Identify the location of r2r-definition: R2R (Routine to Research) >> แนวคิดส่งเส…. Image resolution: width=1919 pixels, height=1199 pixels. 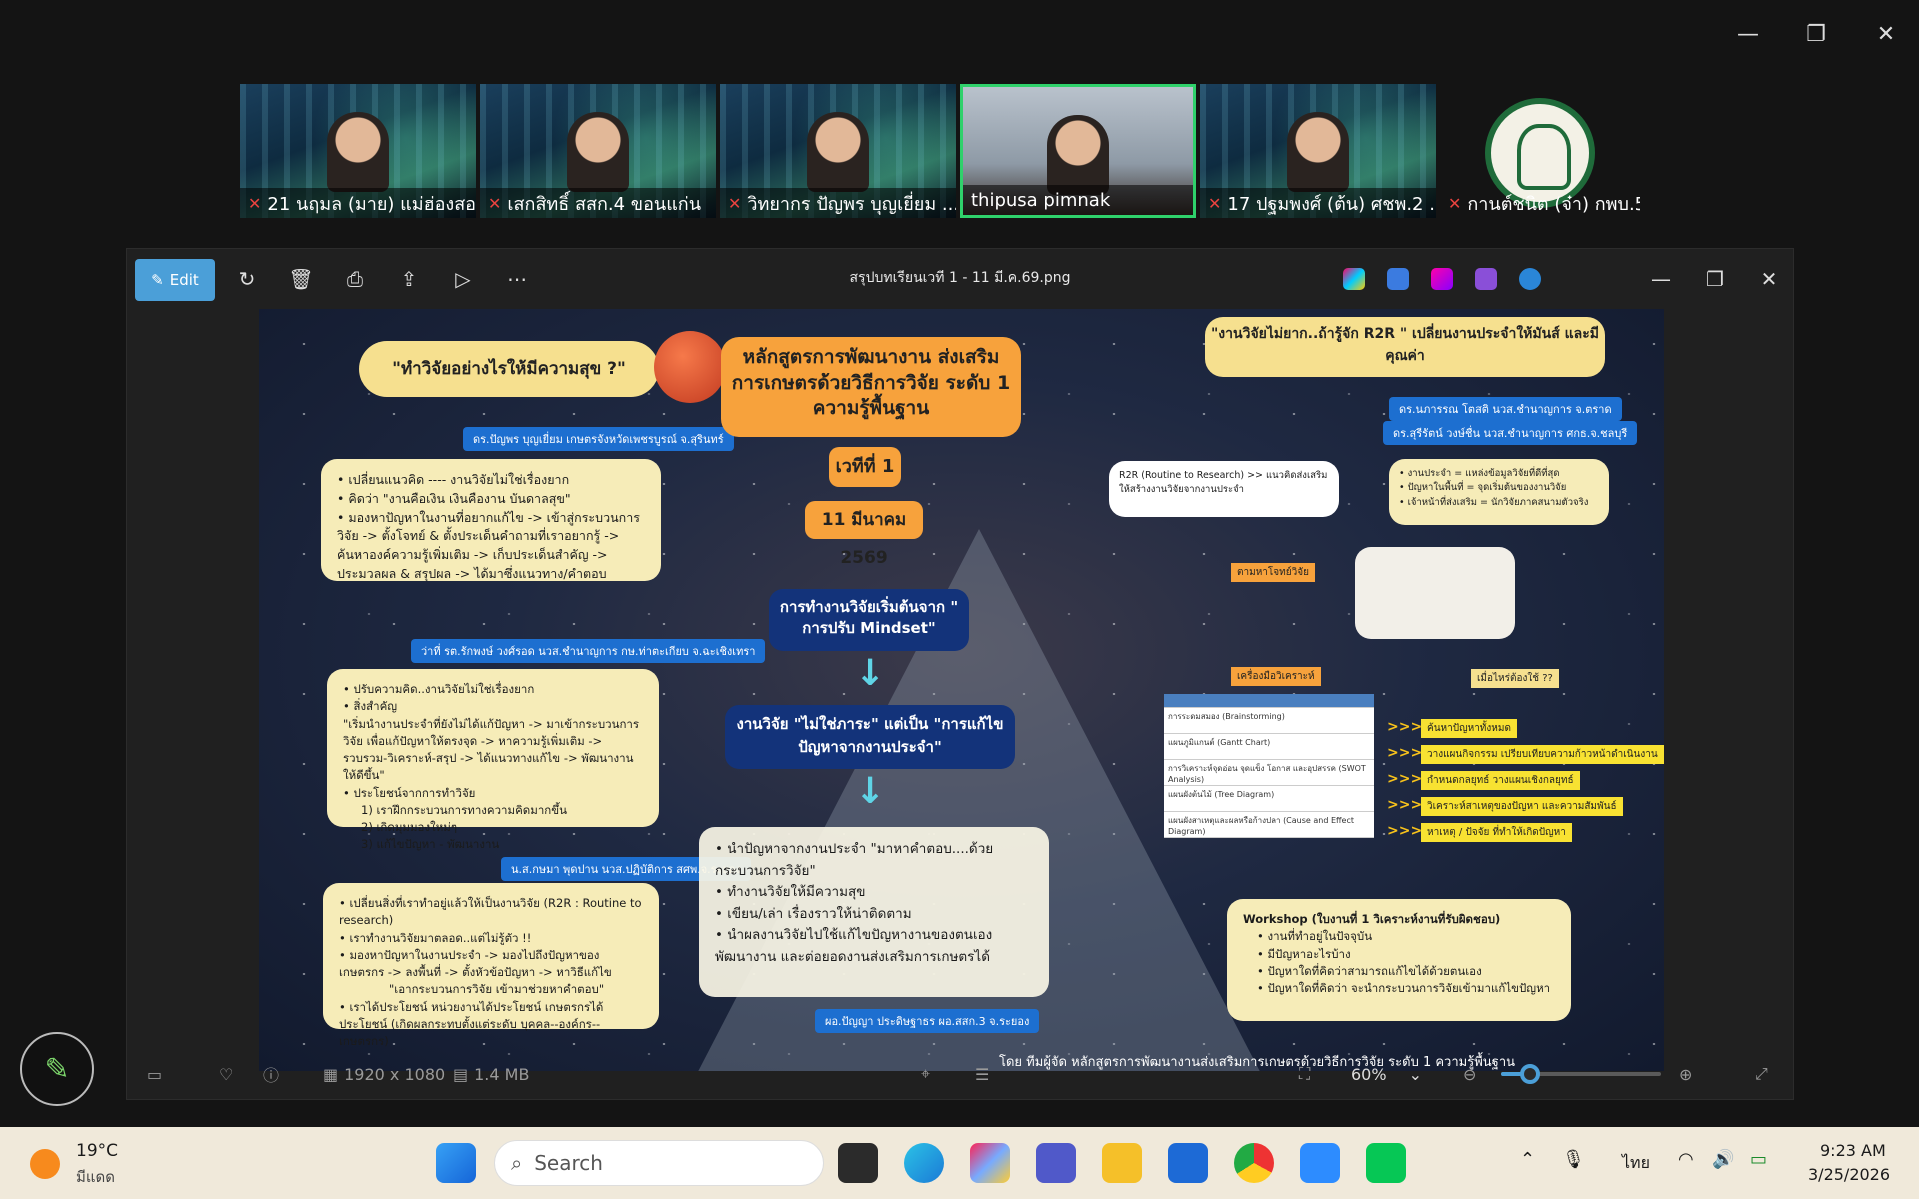
(1224, 489).